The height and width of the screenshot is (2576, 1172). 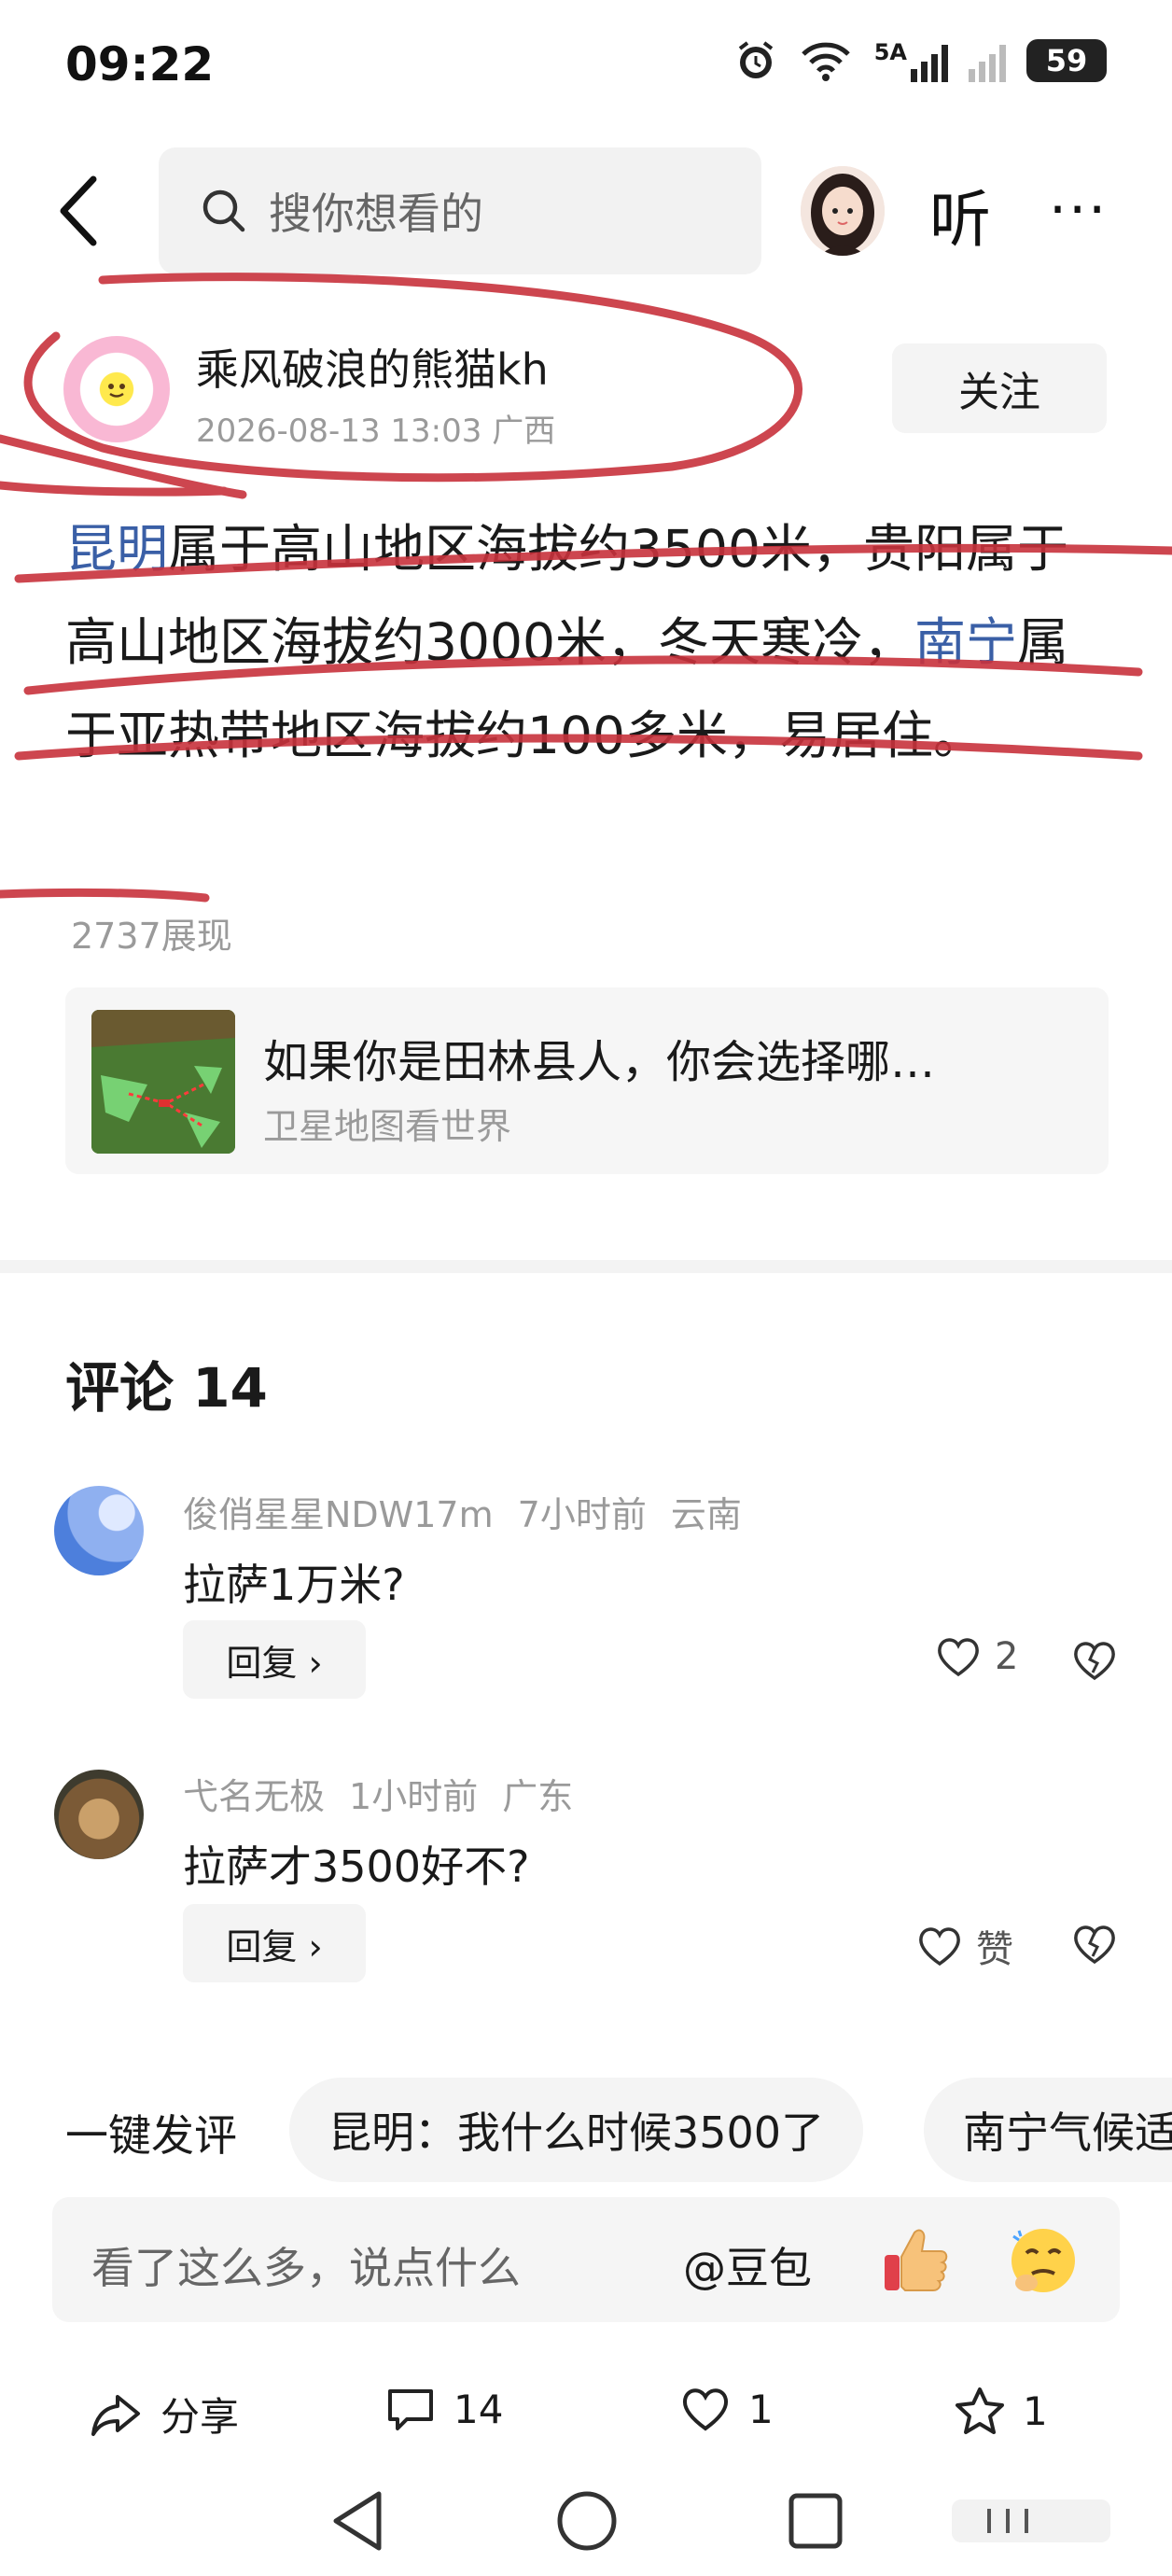 I want to click on comment-meta: 弋名无极 1小时前 广东, so click(x=378, y=1793).